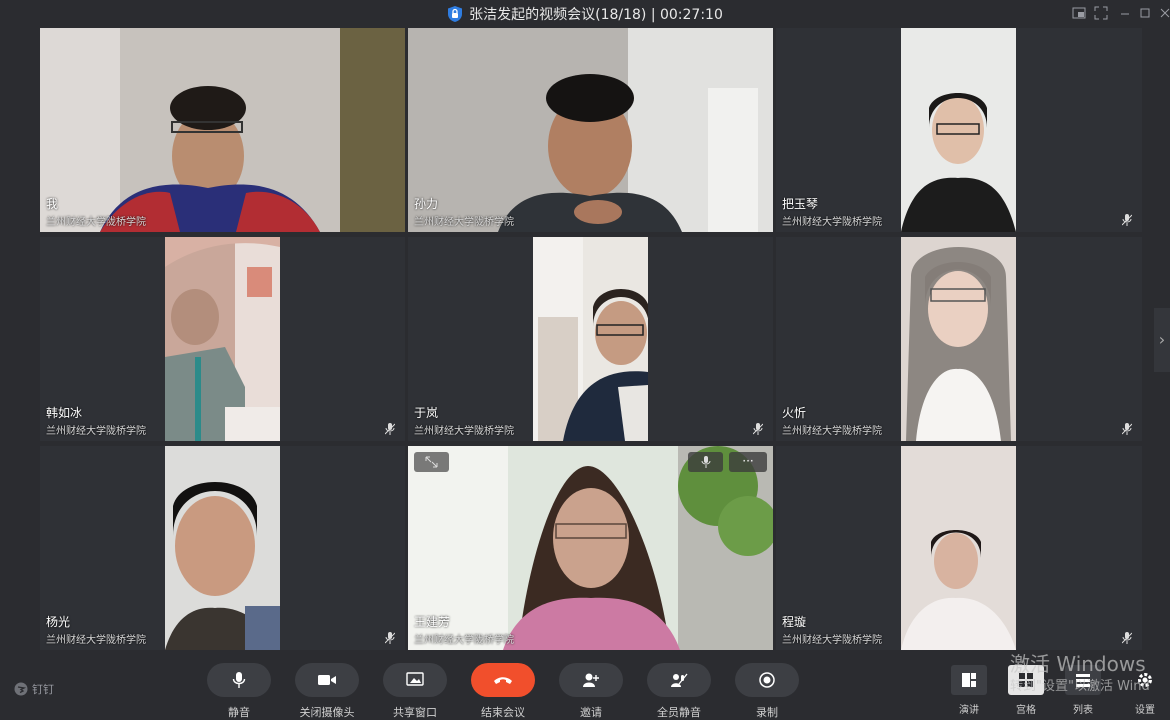 The width and height of the screenshot is (1170, 720). I want to click on expand-view-button, so click(431, 462).